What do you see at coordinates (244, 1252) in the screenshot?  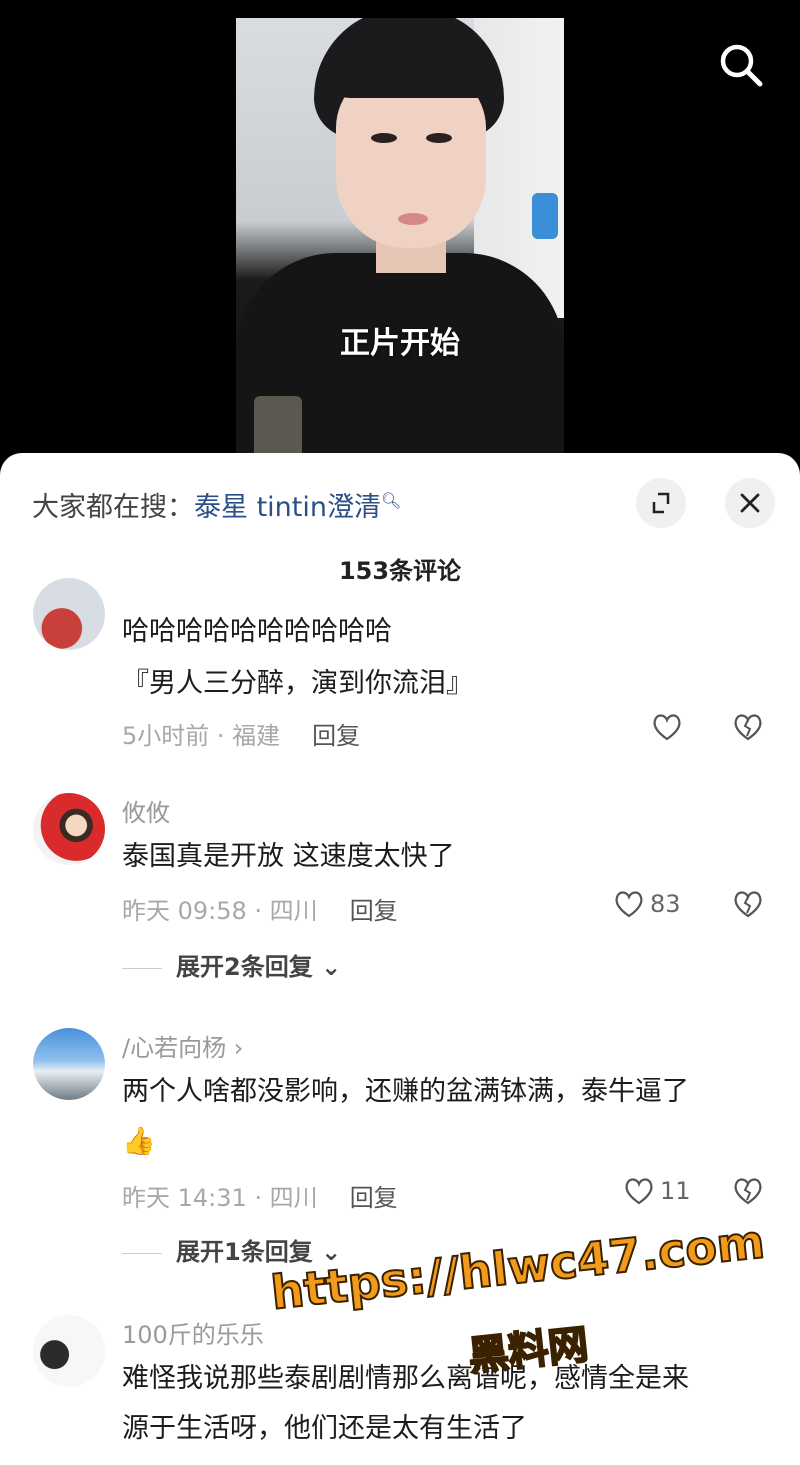 I see `expand-replies-label: 展开1条回复` at bounding box center [244, 1252].